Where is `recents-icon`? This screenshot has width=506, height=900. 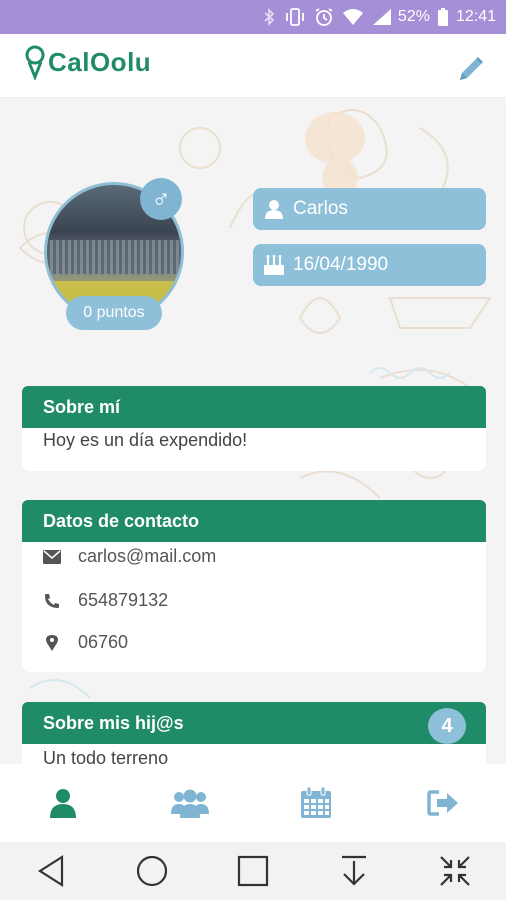 recents-icon is located at coordinates (253, 871).